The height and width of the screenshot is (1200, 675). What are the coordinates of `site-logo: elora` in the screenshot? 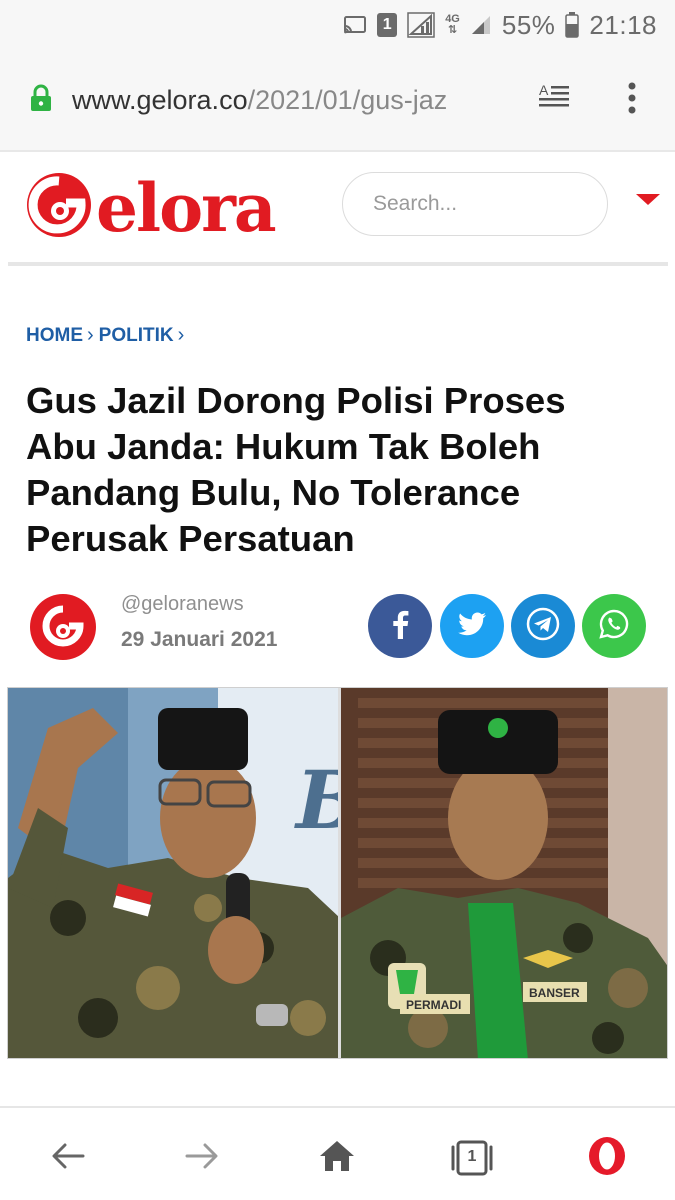 It's located at (150, 207).